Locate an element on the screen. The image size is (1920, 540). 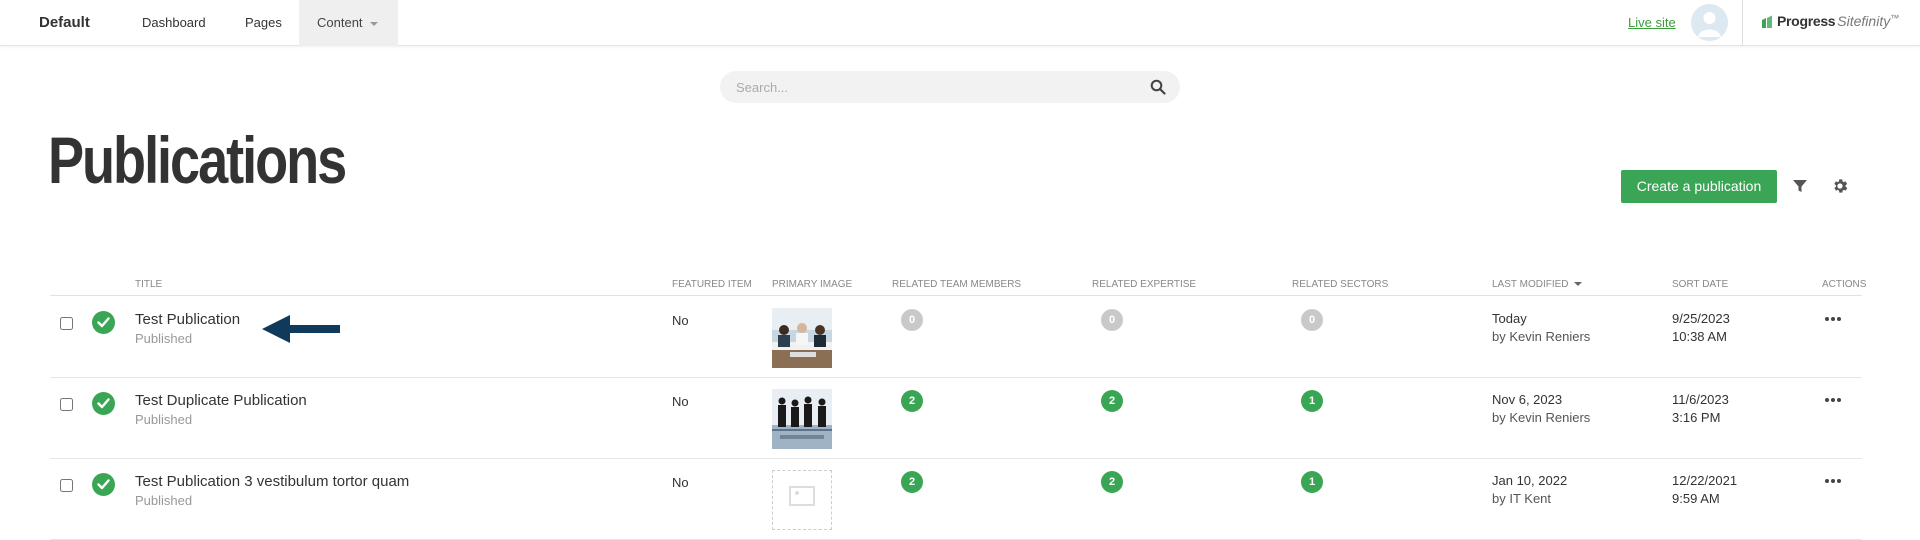
sort-date: 12/22/2021 is located at coordinates (1705, 480).